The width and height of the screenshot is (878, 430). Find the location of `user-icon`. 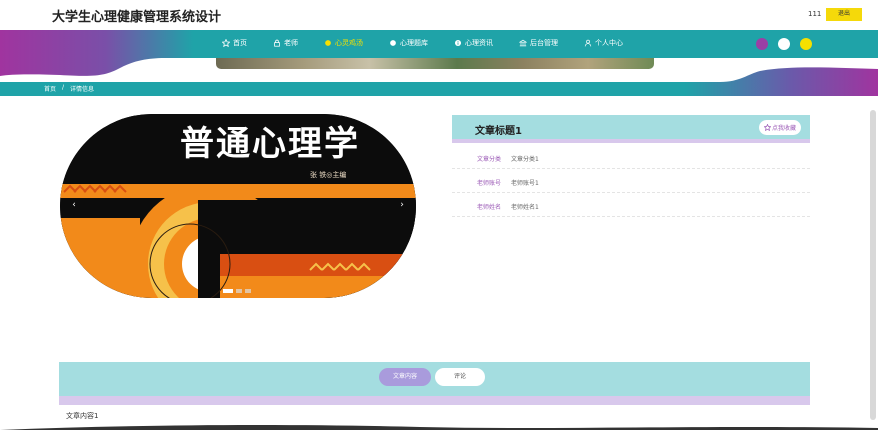

user-icon is located at coordinates (588, 43).